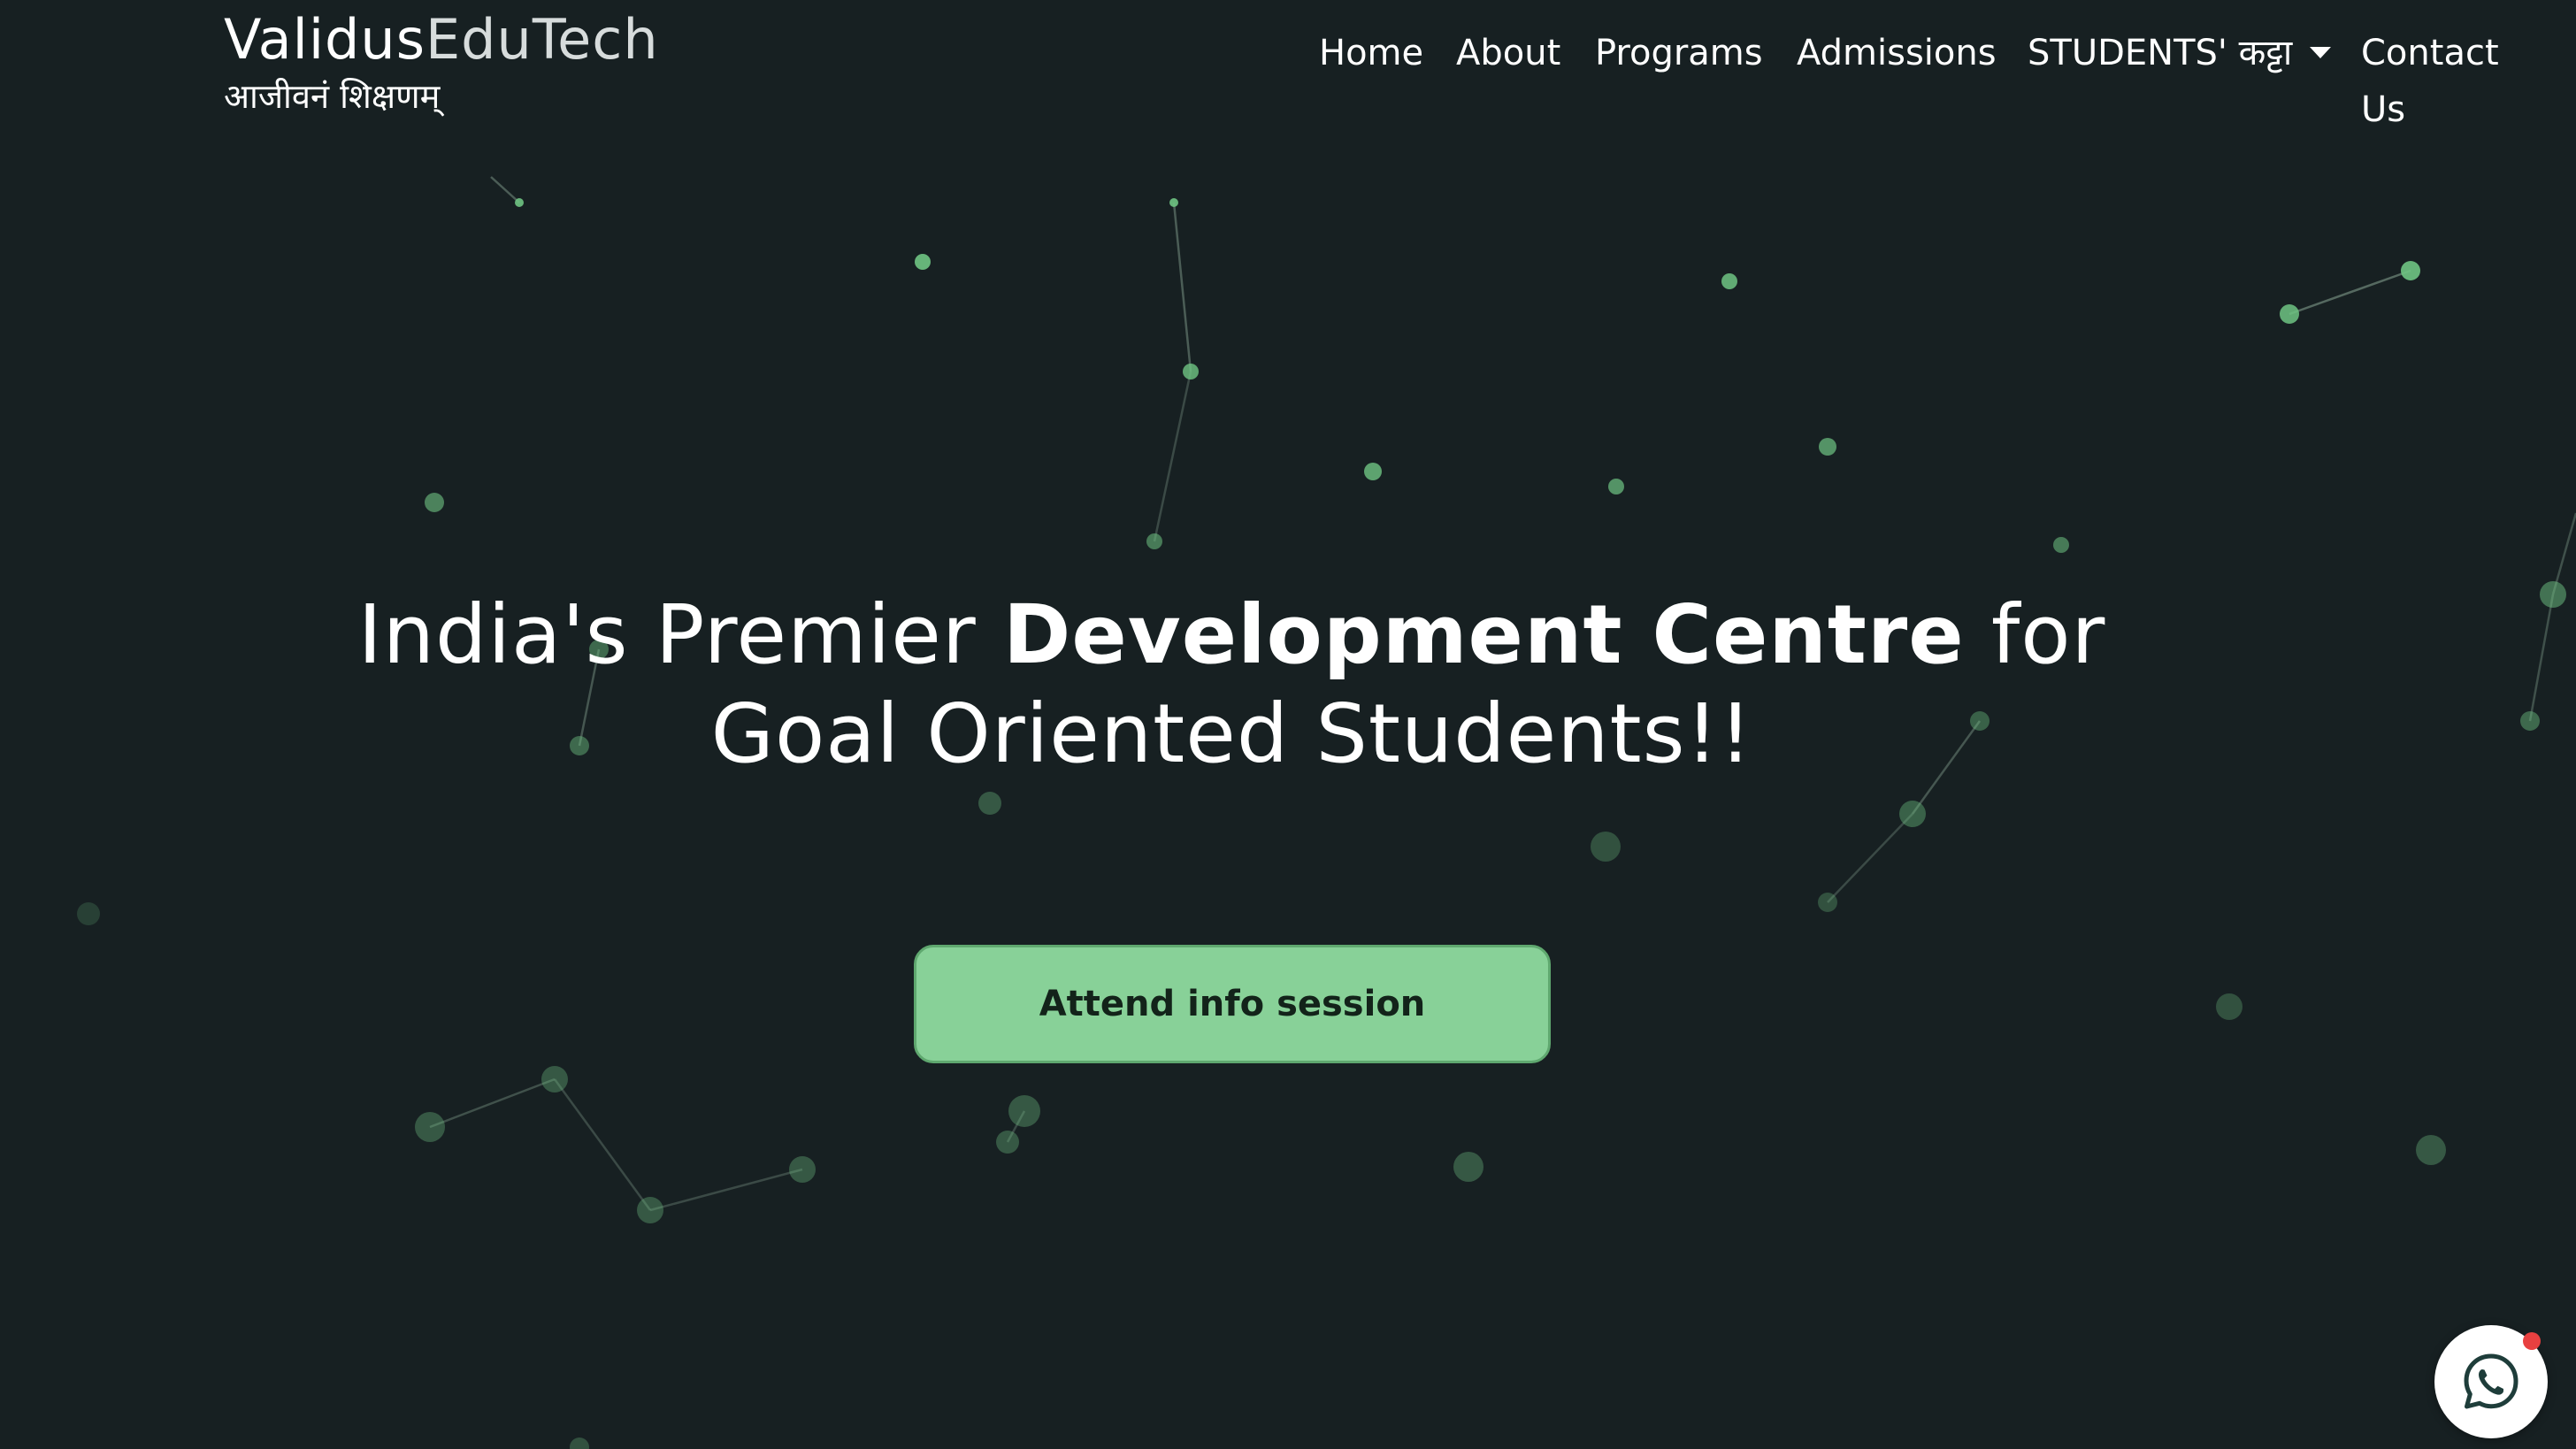 Image resolution: width=2576 pixels, height=1449 pixels. What do you see at coordinates (1897, 53) in the screenshot?
I see `nav-admissions: Admissions` at bounding box center [1897, 53].